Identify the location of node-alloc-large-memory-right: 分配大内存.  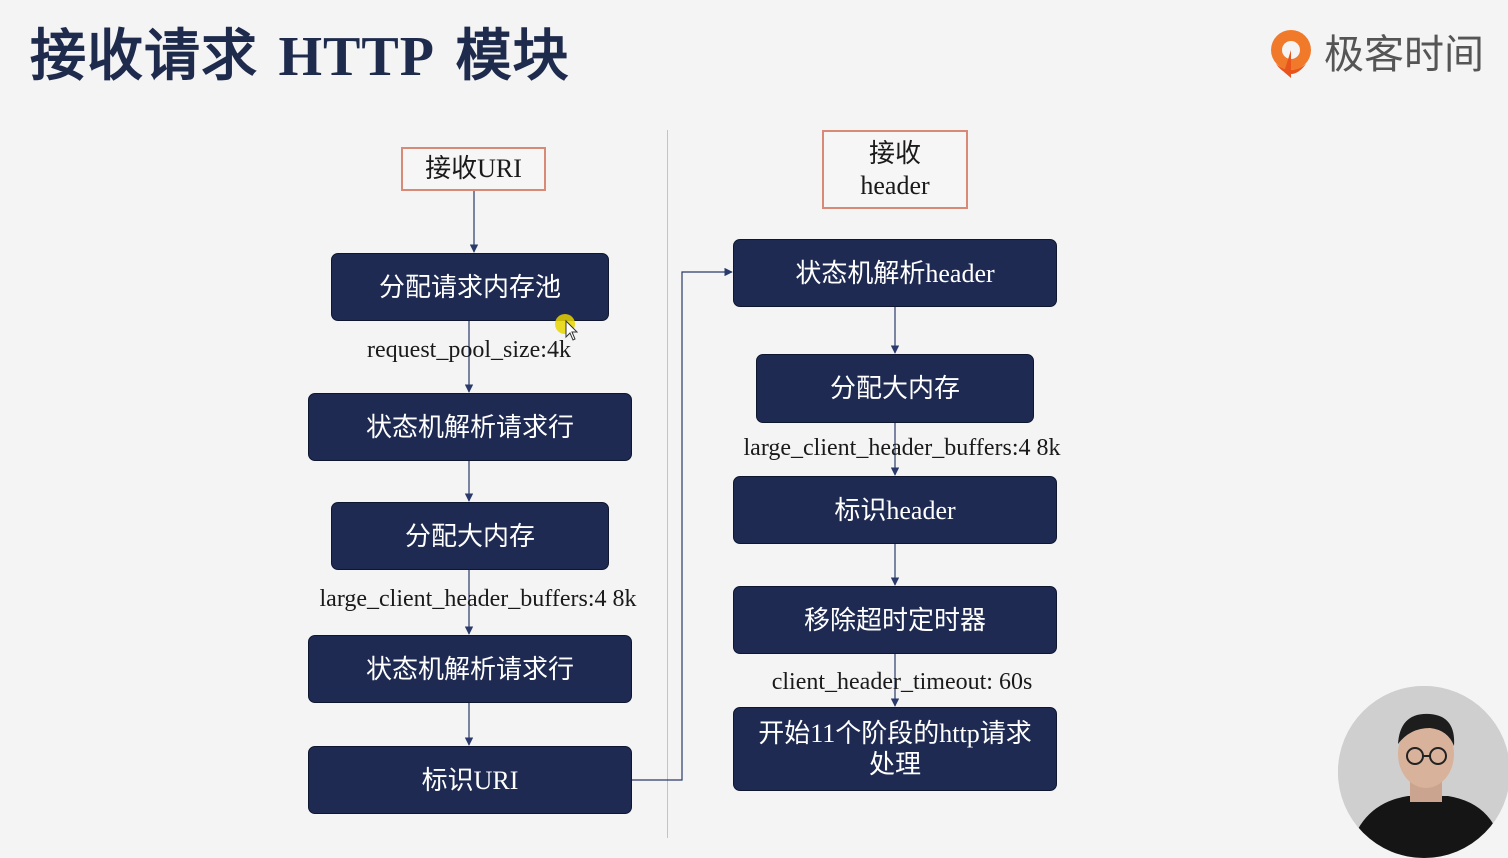
(895, 388).